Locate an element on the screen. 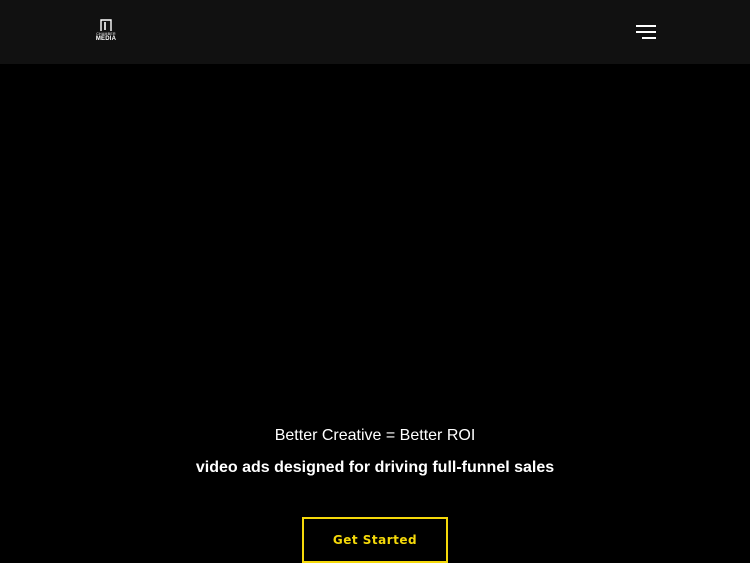  door-logo-icon is located at coordinates (106, 25).